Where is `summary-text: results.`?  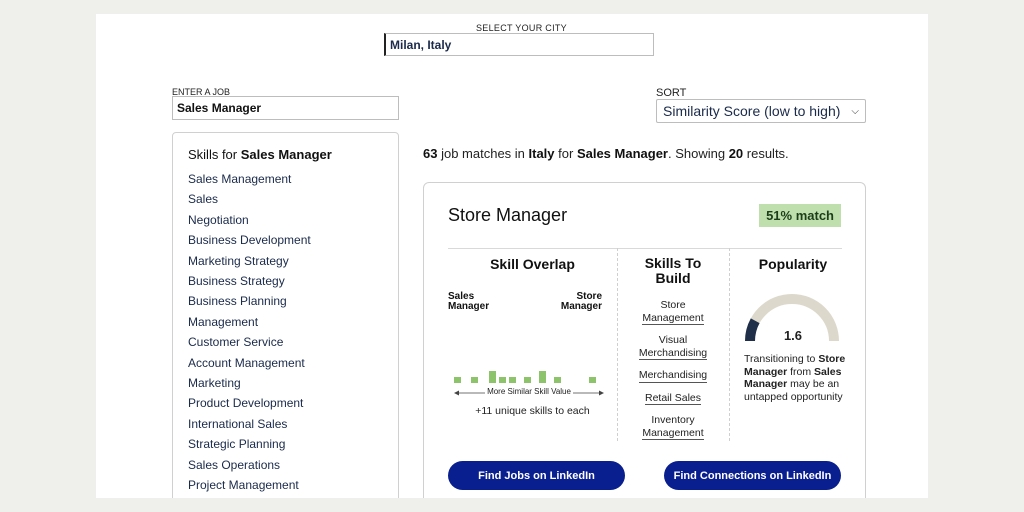 summary-text: results. is located at coordinates (766, 153).